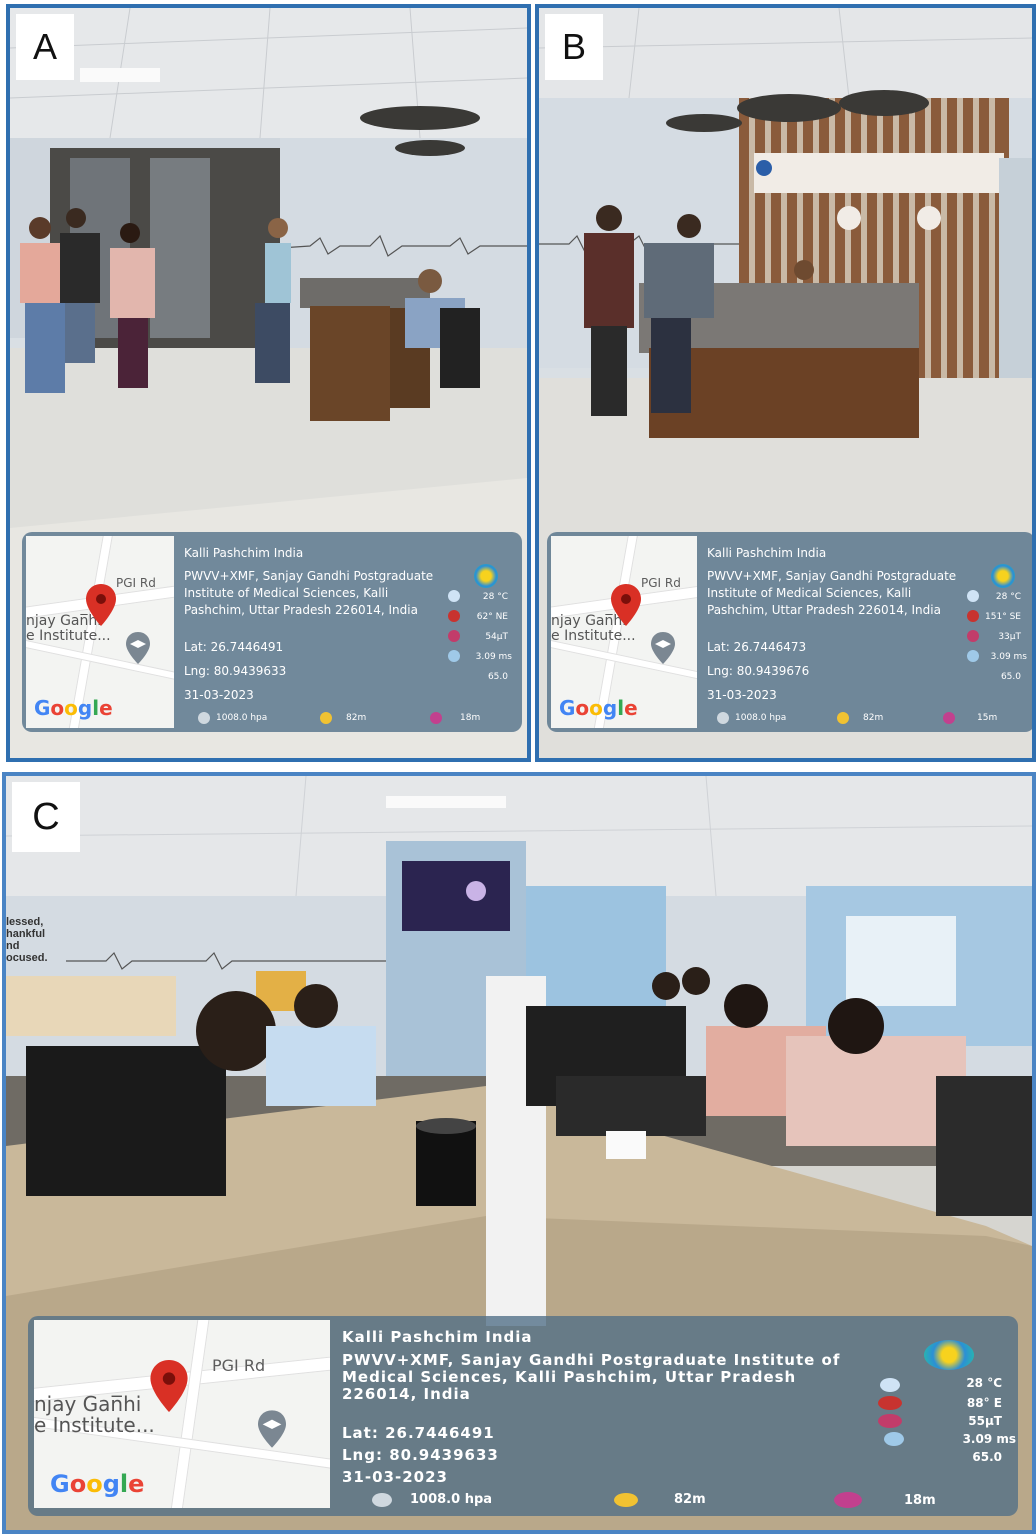 This screenshot has height=1534, width=1036. Describe the element at coordinates (27, 940) in the screenshot. I see `wall-slogan: lessed, hankful nd ocused.` at that location.